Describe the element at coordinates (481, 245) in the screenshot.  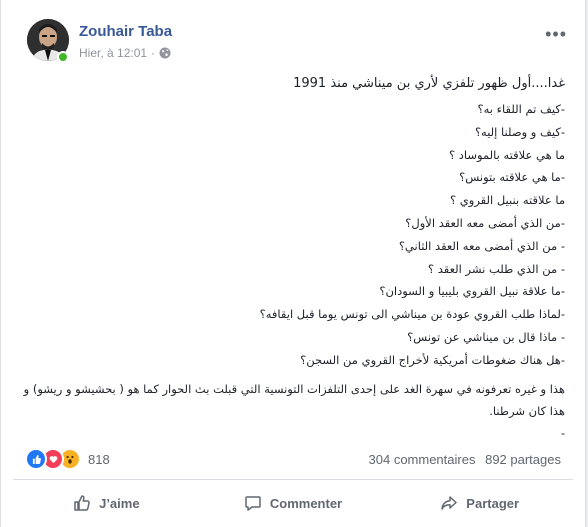
I see `question-line: - من الذي أمضى معه العقد الثاني؟` at that location.